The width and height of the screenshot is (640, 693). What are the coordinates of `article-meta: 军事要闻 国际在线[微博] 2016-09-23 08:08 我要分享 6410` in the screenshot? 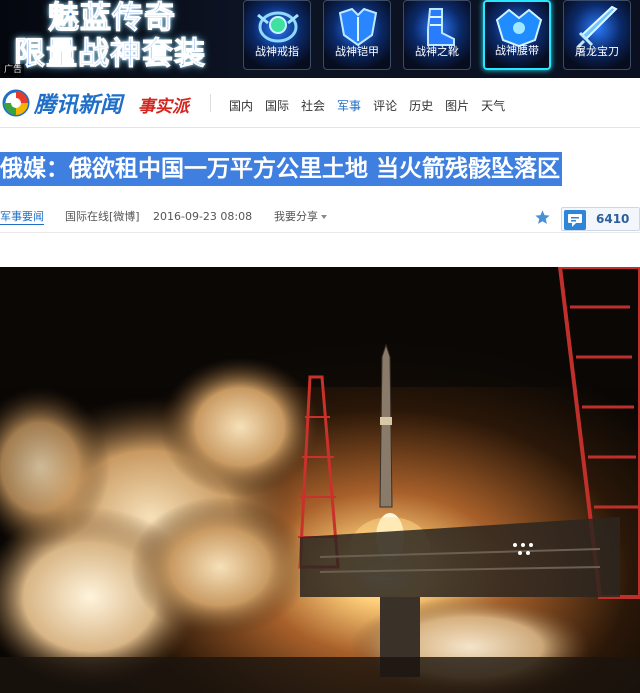 It's located at (320, 218).